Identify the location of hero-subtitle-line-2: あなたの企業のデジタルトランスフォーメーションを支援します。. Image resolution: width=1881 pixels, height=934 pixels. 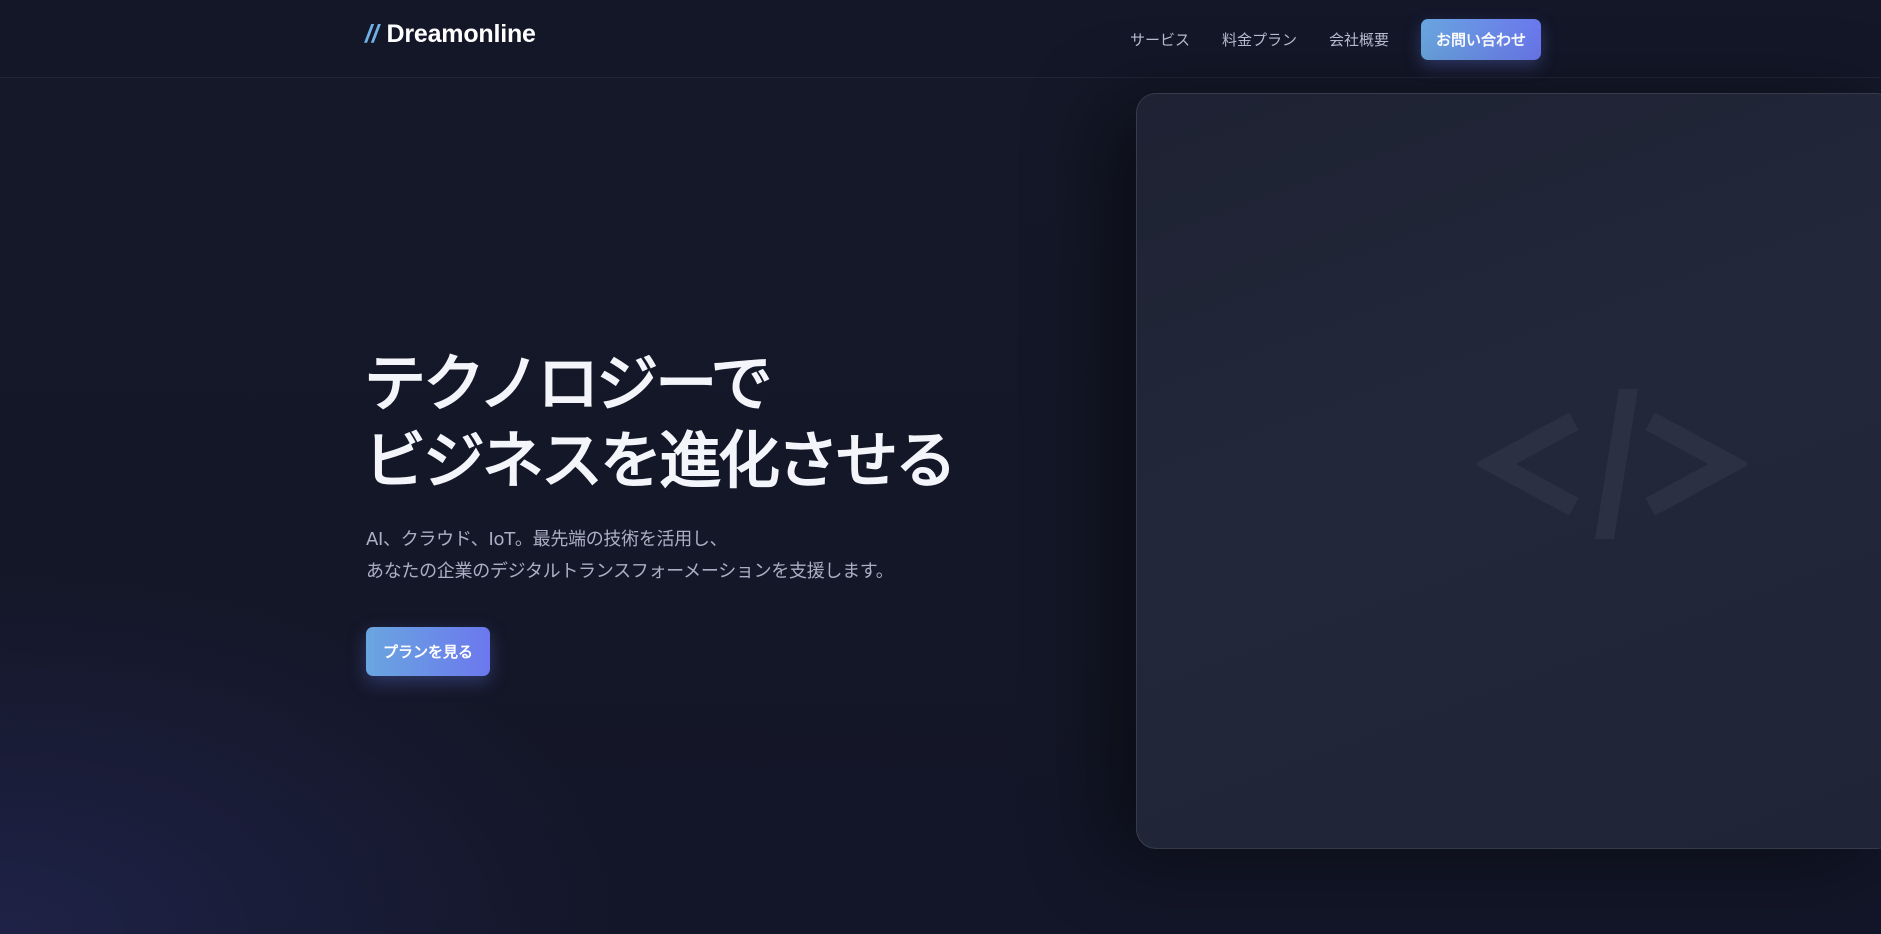
(630, 571).